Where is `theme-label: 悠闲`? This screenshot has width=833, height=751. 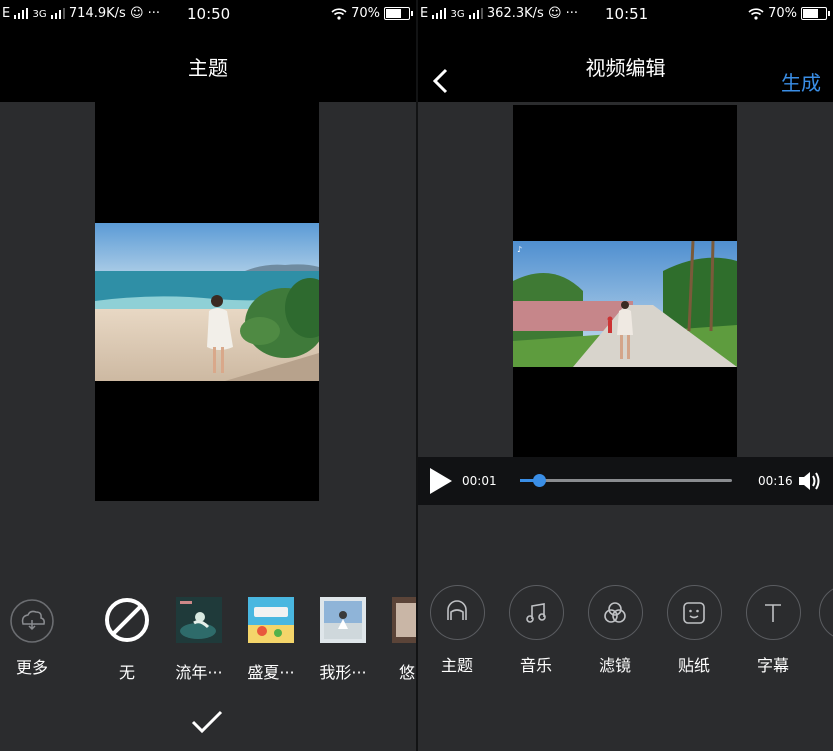
theme-label: 悠闲 is located at coordinates (400, 671).